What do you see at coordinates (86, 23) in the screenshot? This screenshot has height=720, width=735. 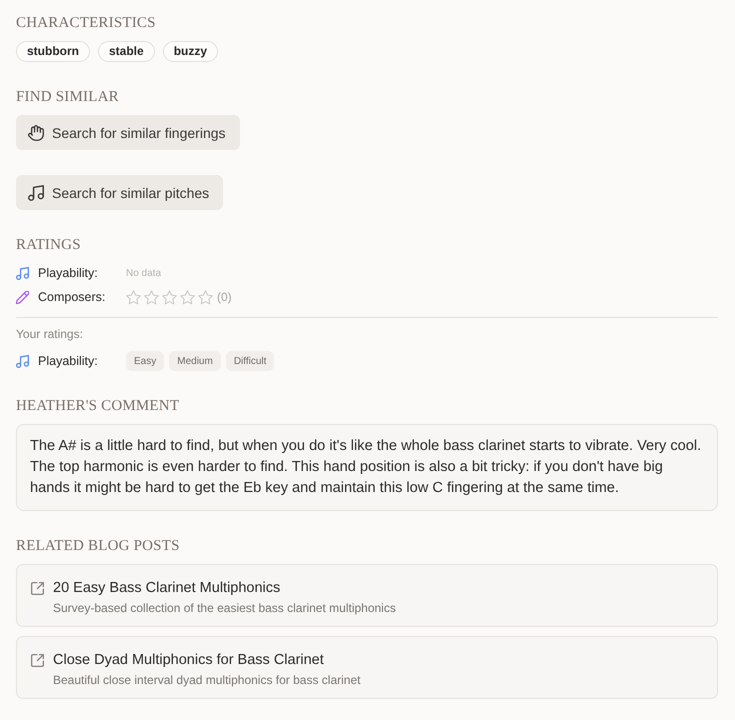 I see `section-heading: CHARACTERISTICS` at bounding box center [86, 23].